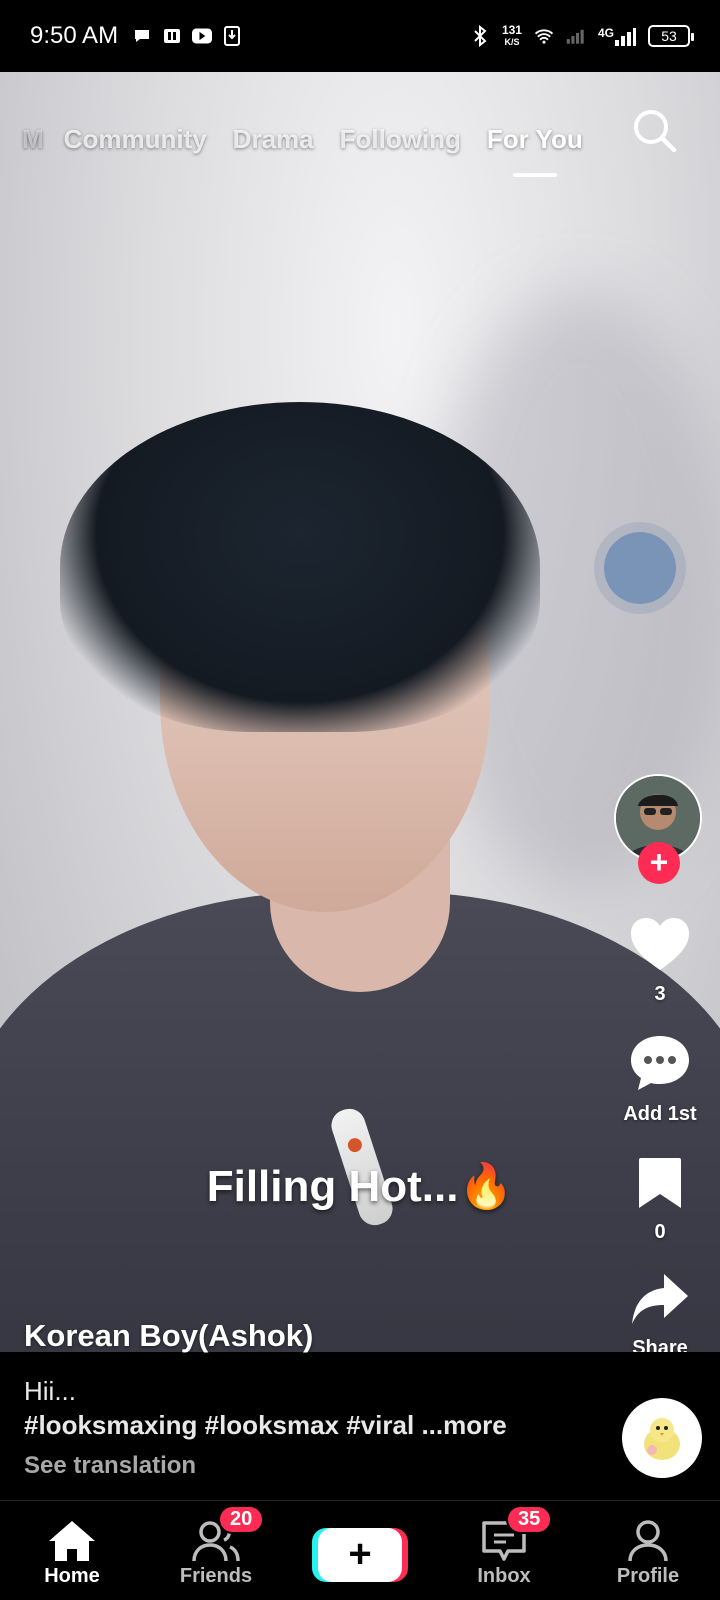 This screenshot has height=1600, width=720. What do you see at coordinates (300, 567) in the screenshot?
I see `video-person-hair` at bounding box center [300, 567].